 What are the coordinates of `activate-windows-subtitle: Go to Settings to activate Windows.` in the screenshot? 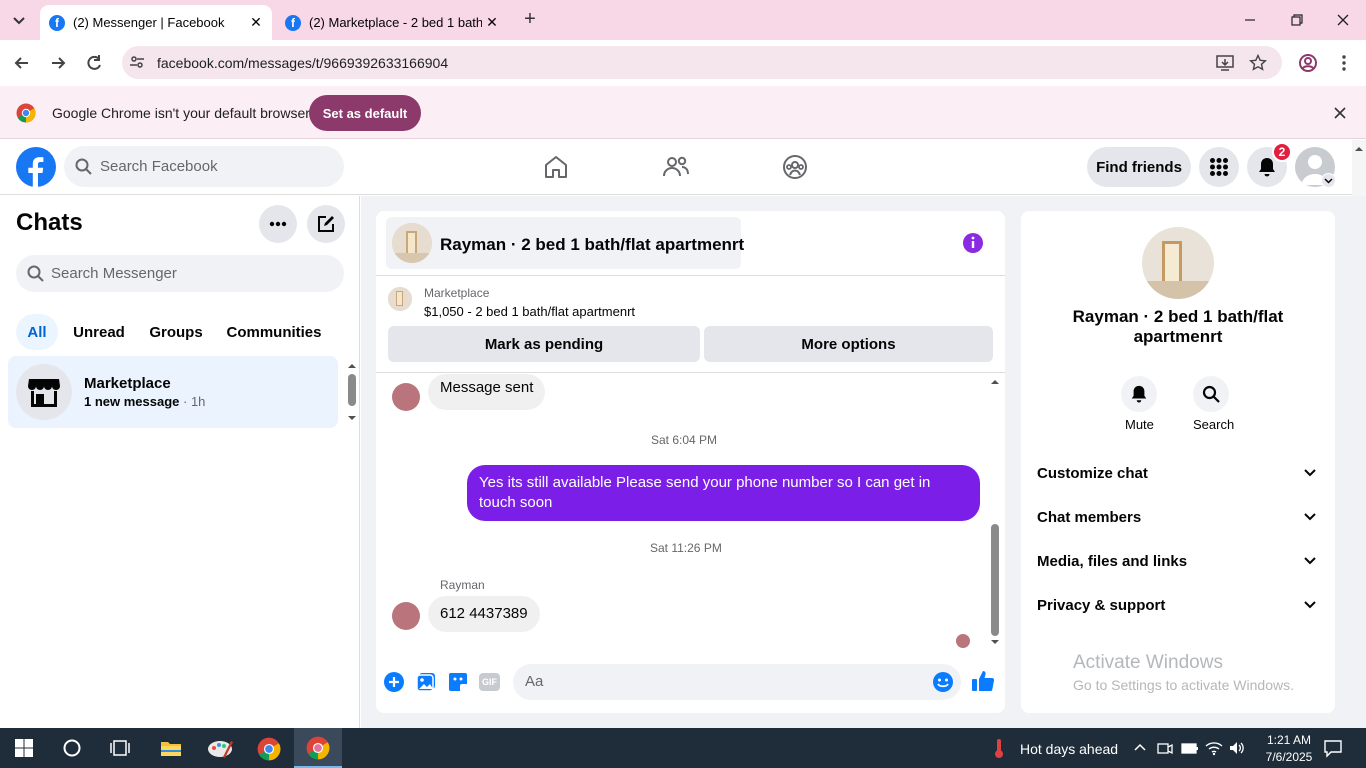 It's located at (1183, 685).